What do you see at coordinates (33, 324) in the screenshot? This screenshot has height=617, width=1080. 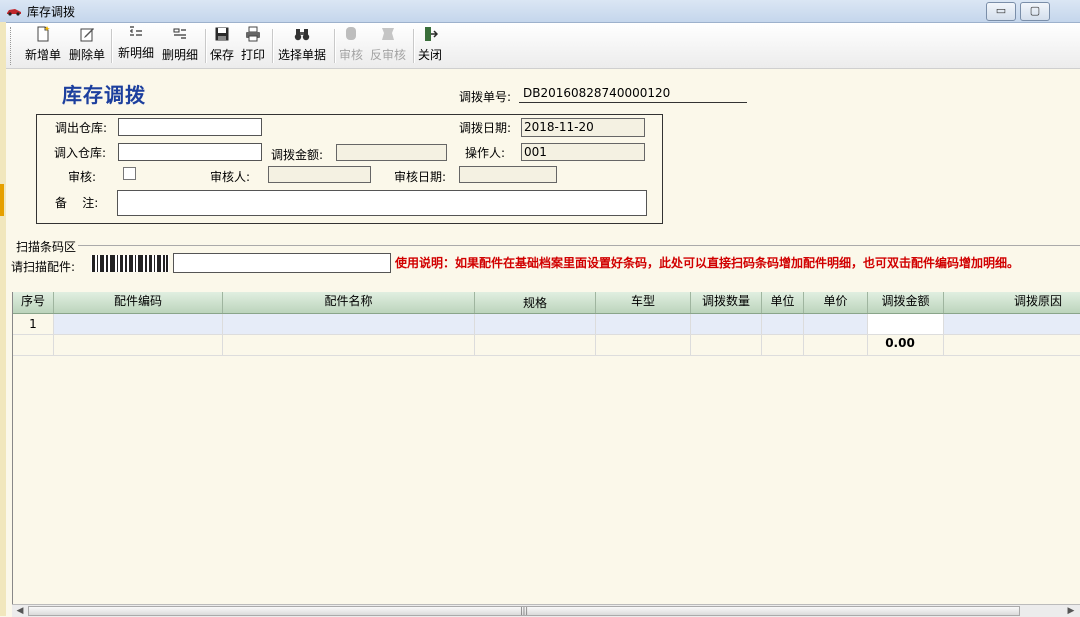 I see `row-seq: 1` at bounding box center [33, 324].